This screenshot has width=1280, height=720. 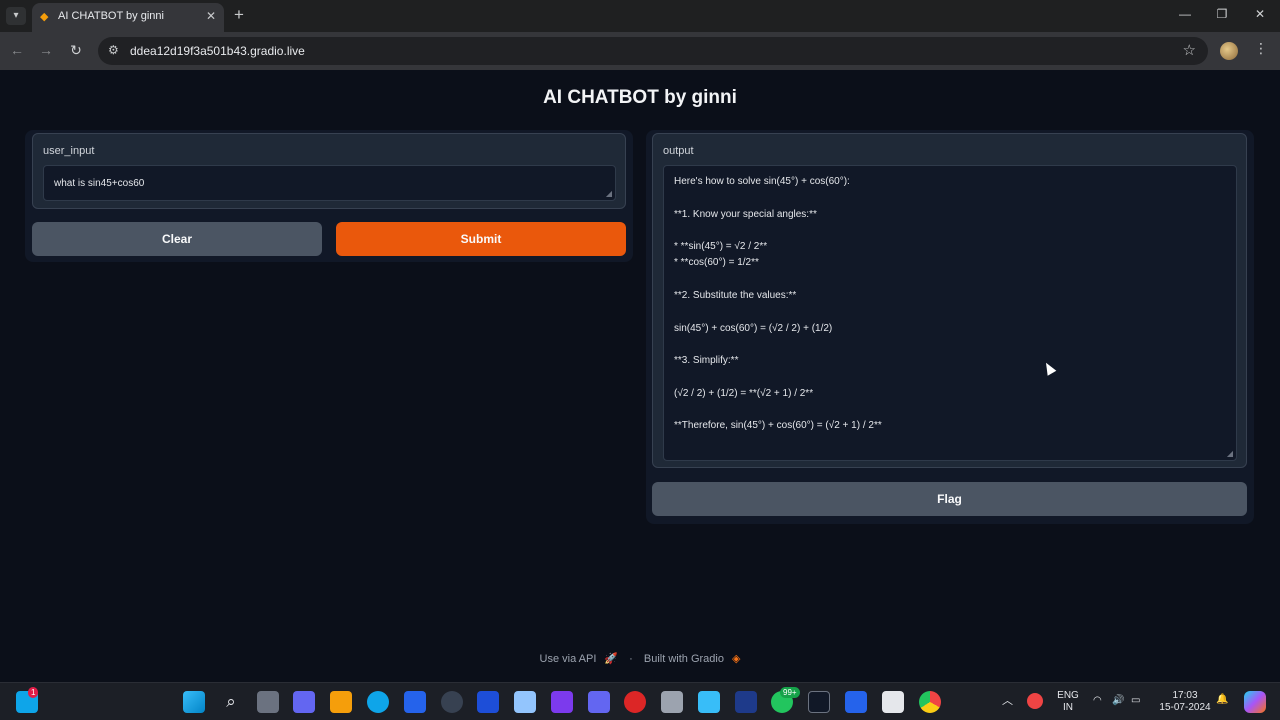 I want to click on window-close-icon: ✕, so click(x=1260, y=14).